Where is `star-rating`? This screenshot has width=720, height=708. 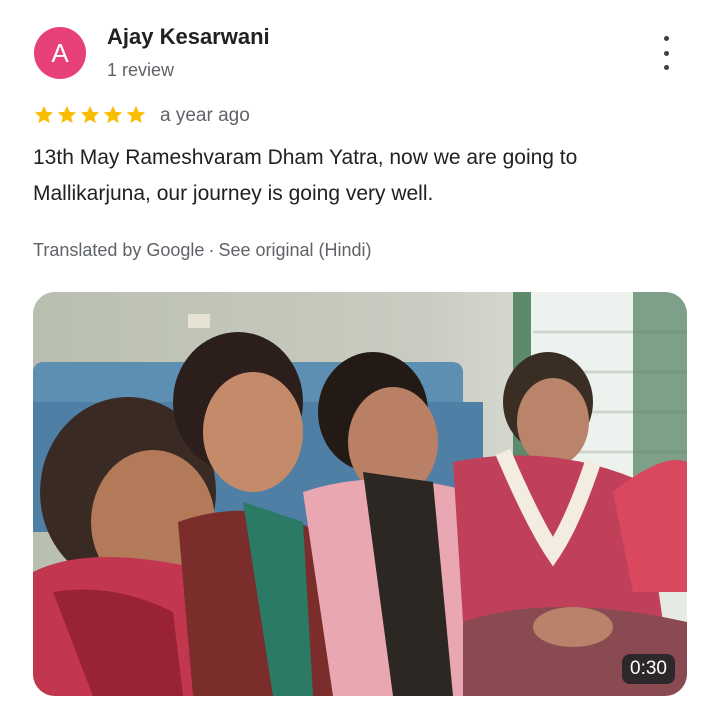
star-rating is located at coordinates (90, 115).